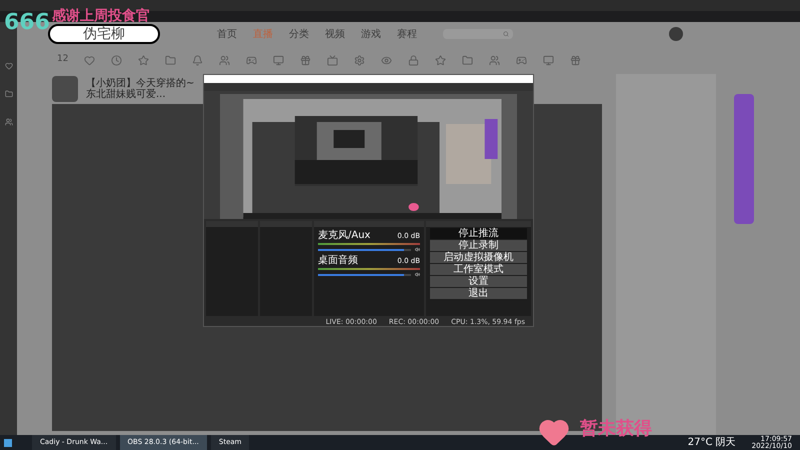 The image size is (800, 450). What do you see at coordinates (338, 261) in the screenshot?
I see `channel-name: 桌面音频` at bounding box center [338, 261].